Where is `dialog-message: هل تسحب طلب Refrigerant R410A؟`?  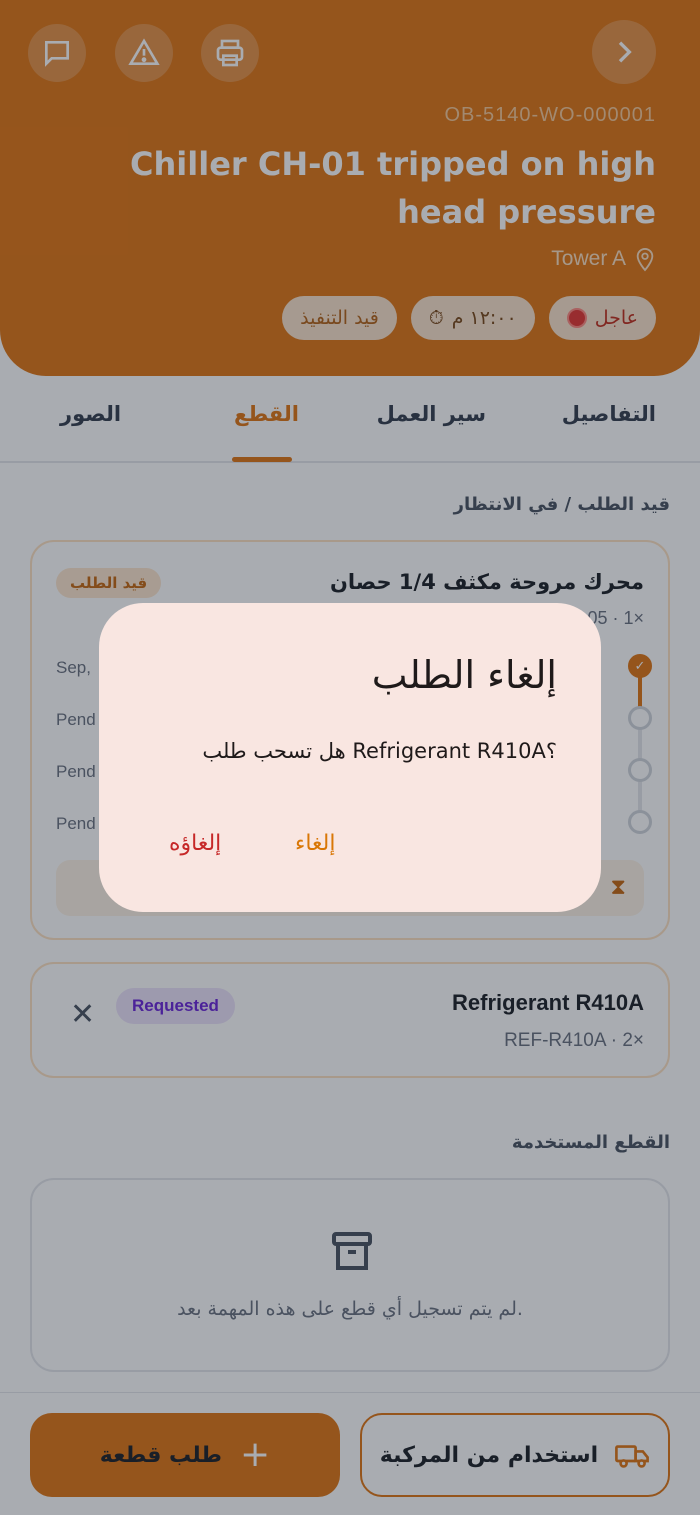
dialog-message: هل تسحب طلب Refrigerant R410A؟ is located at coordinates (379, 751).